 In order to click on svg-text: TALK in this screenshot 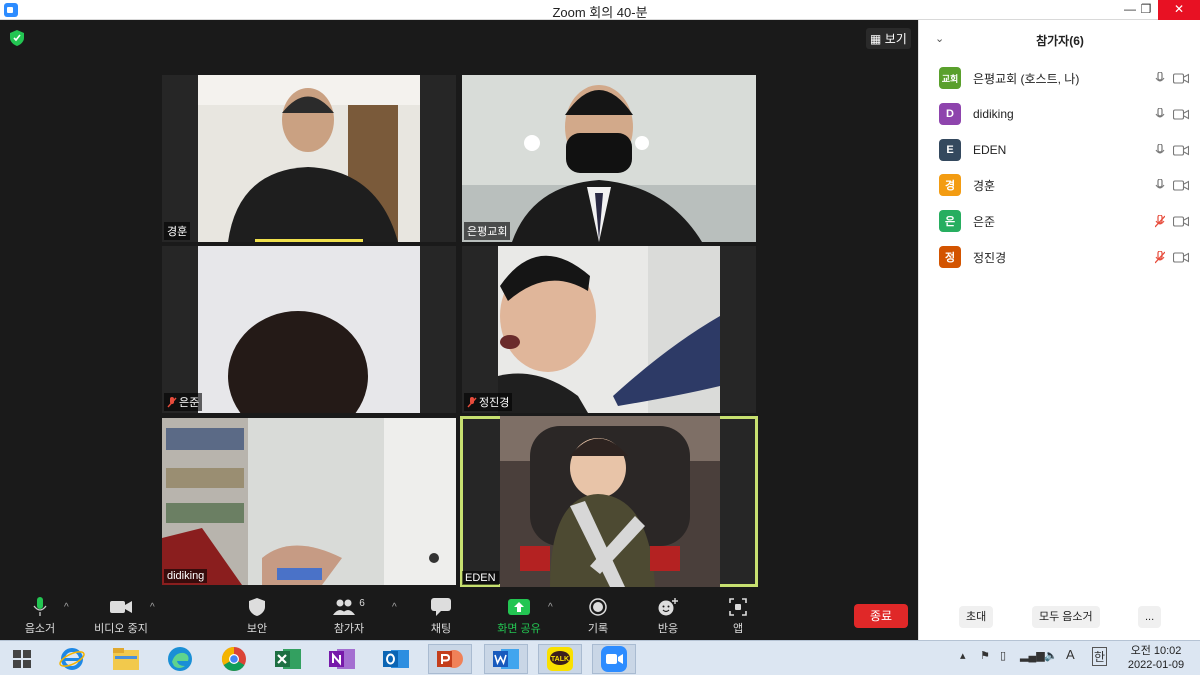, I will do `click(560, 659)`.